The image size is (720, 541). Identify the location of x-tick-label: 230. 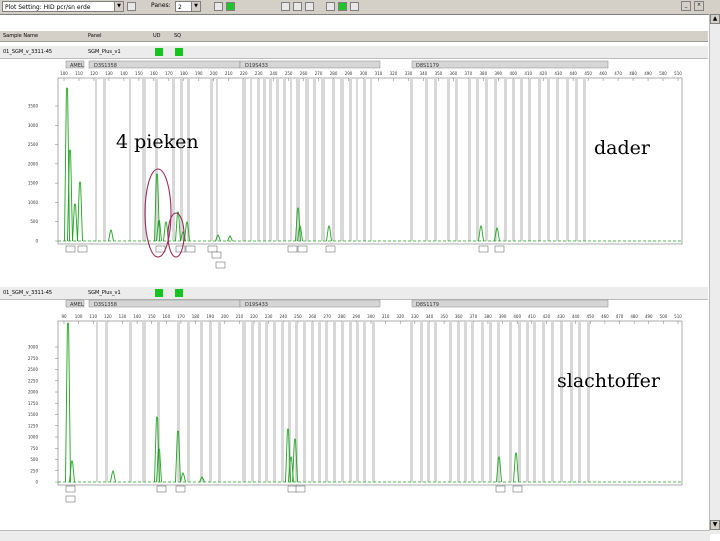
(269, 316).